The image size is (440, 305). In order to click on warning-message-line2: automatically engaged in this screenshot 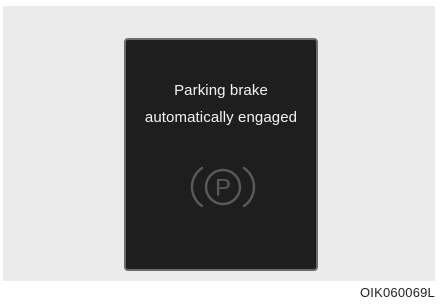, I will do `click(221, 117)`.